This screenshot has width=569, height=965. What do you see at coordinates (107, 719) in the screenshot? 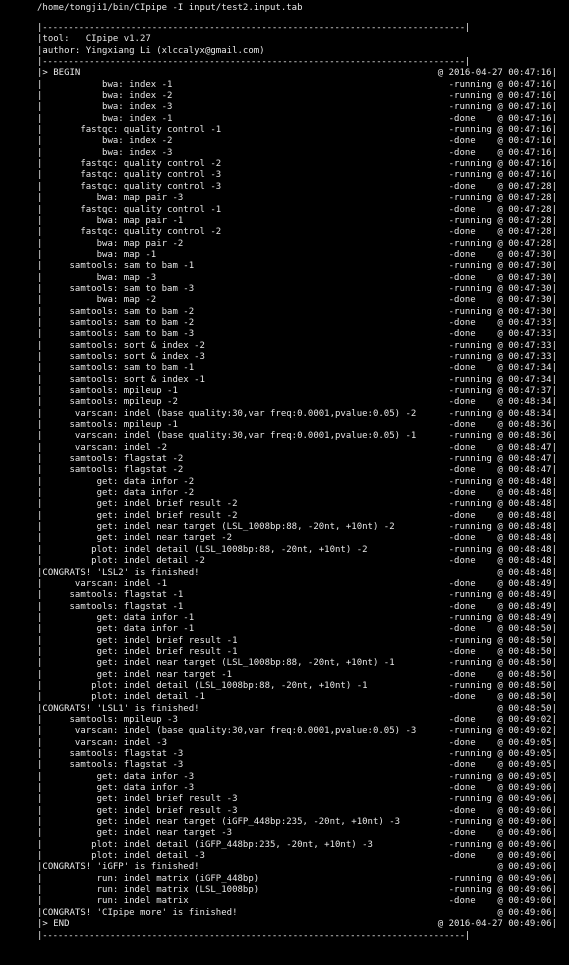
I see `log-task: | samtools: mpileup -3` at bounding box center [107, 719].